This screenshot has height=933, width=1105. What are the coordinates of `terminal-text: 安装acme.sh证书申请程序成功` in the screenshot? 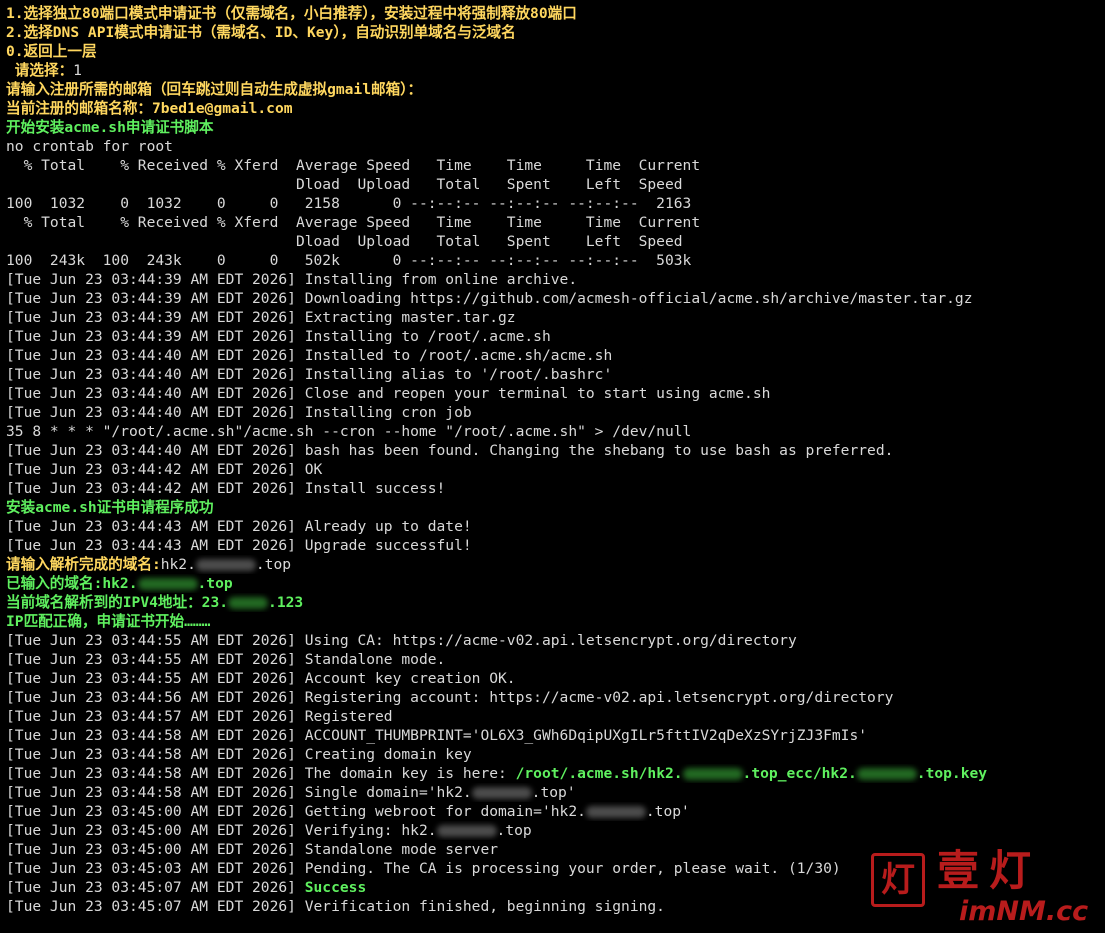 It's located at (110, 507).